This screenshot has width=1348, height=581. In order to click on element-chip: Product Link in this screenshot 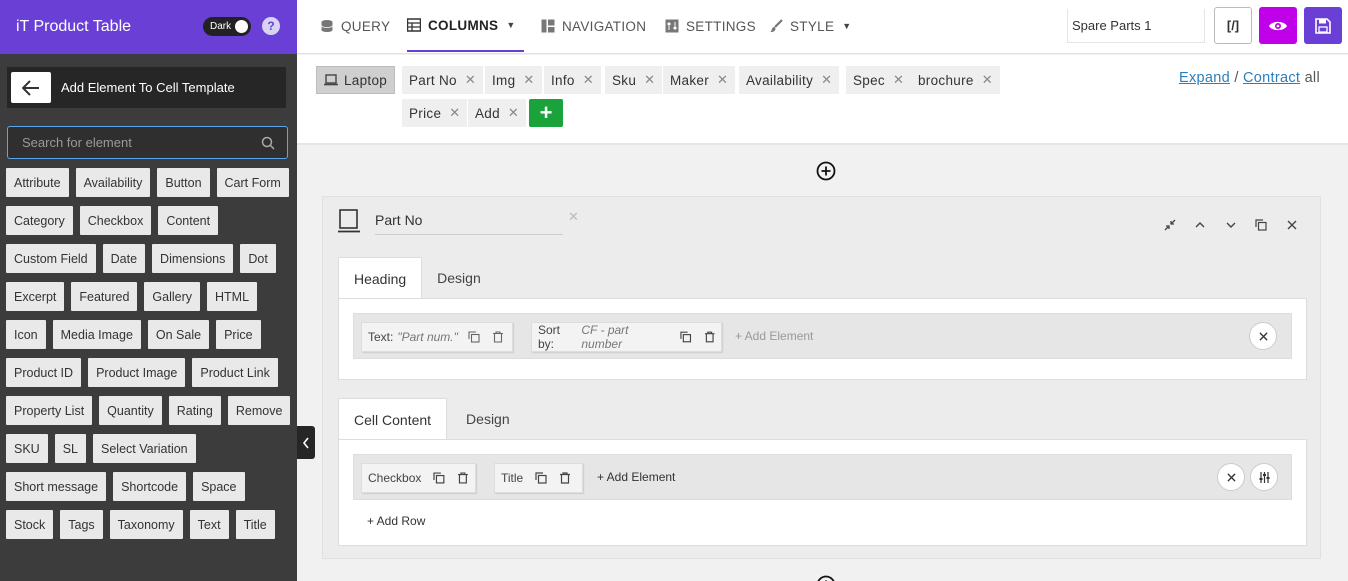, I will do `click(235, 372)`.